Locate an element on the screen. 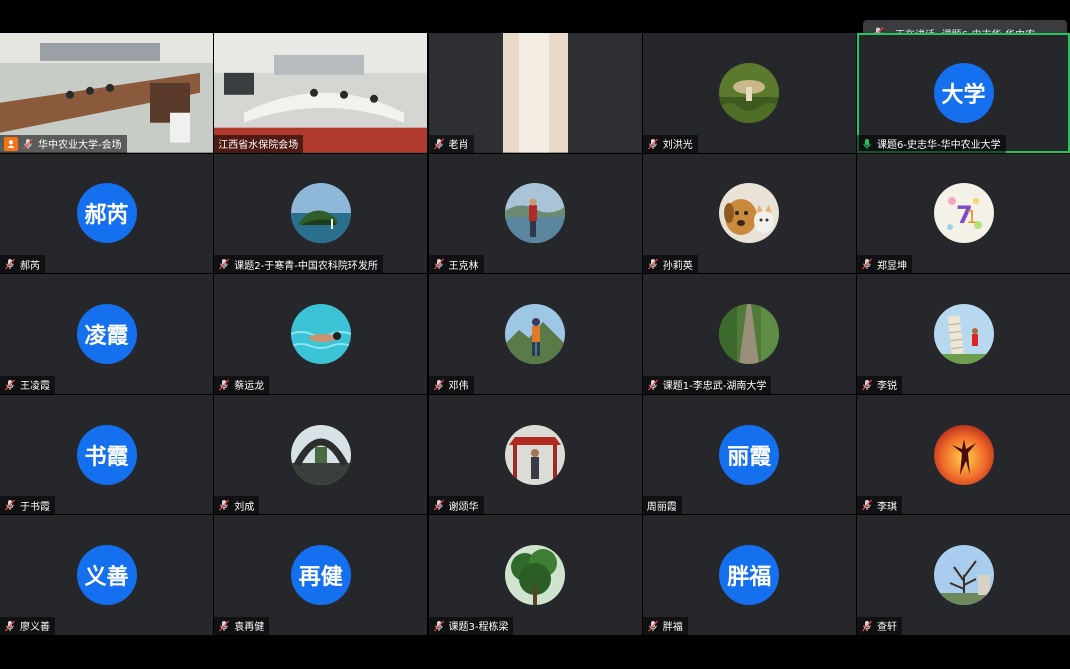 This screenshot has width=1070, height=669. participant-tile: 蔡运龙 is located at coordinates (321, 334).